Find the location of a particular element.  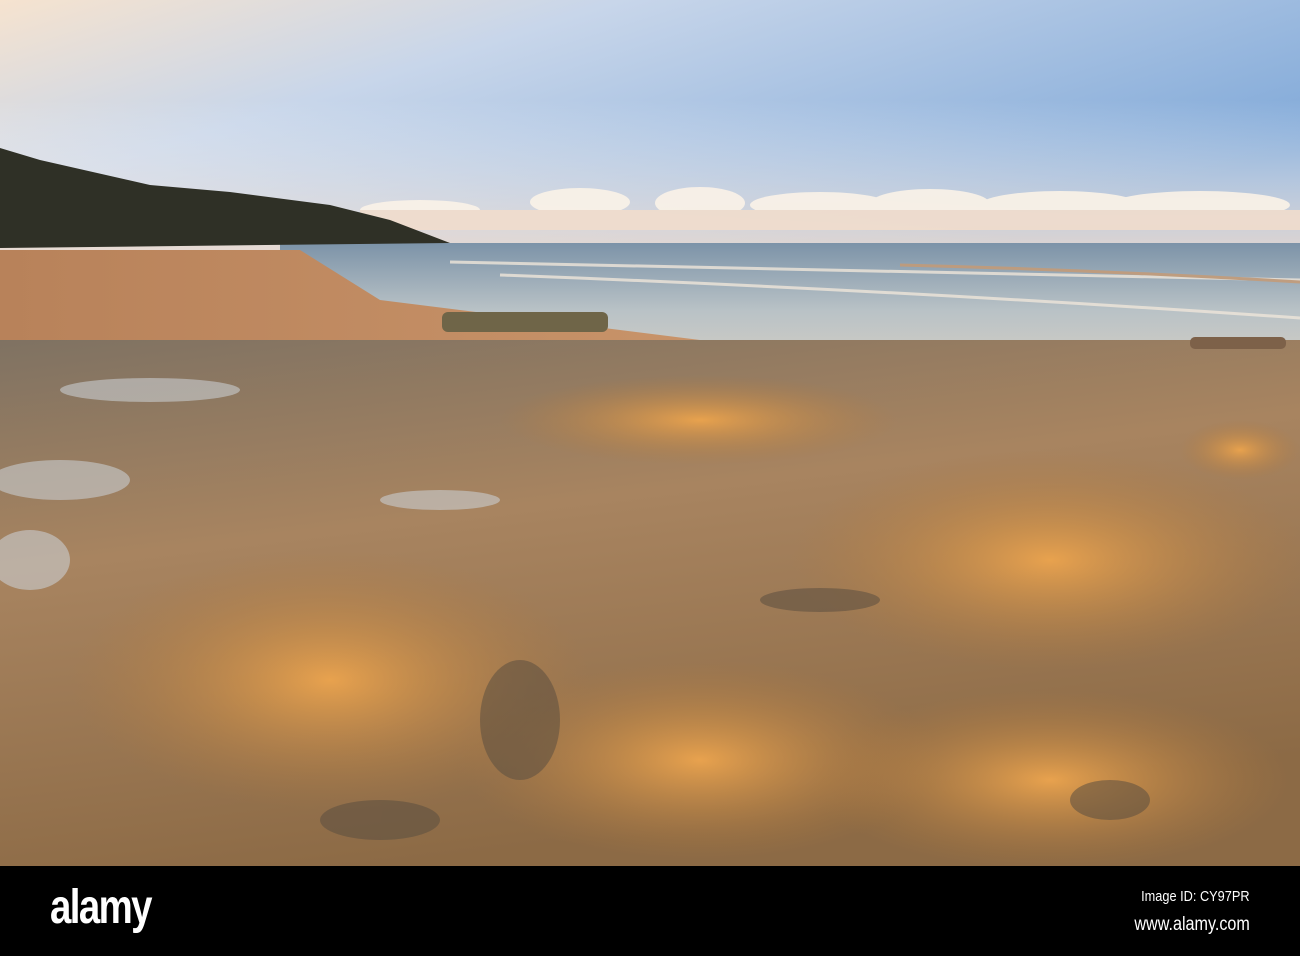

small-rock is located at coordinates (1238, 343).